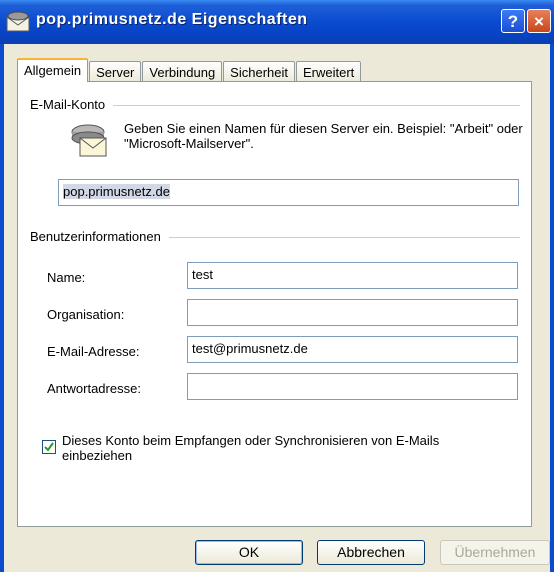 This screenshot has height=572, width=554. Describe the element at coordinates (259, 71) in the screenshot. I see `tab-sicherheit: Sicherheit` at that location.